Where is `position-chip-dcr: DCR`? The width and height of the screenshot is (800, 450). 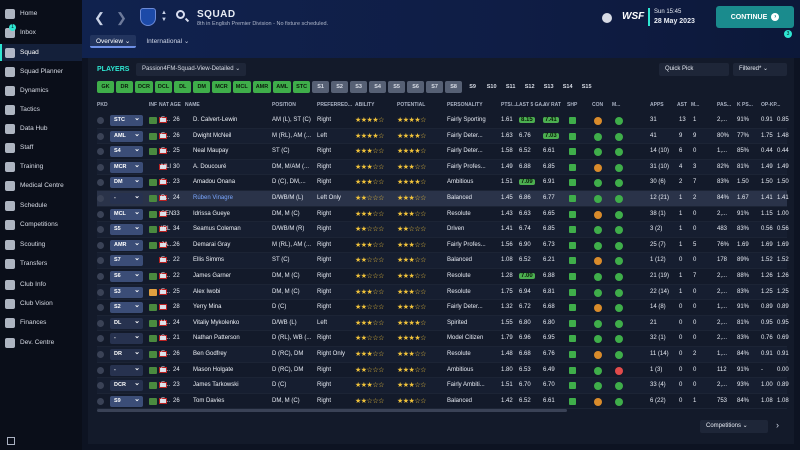
position-chip-dcr: DCR is located at coordinates (144, 87).